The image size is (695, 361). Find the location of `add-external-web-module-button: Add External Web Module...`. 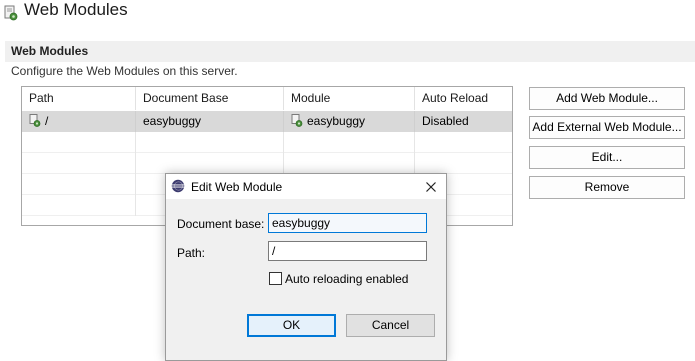

add-external-web-module-button: Add External Web Module... is located at coordinates (607, 127).